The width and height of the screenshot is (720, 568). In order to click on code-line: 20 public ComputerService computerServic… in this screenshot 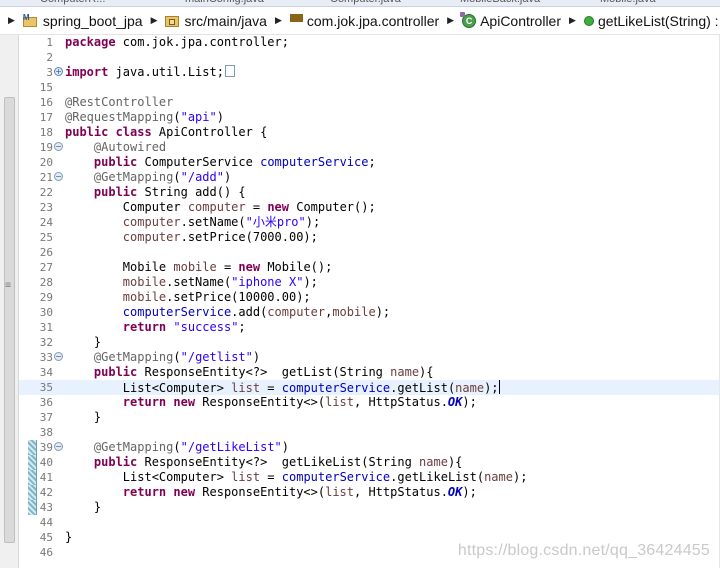, I will do `click(369, 162)`.